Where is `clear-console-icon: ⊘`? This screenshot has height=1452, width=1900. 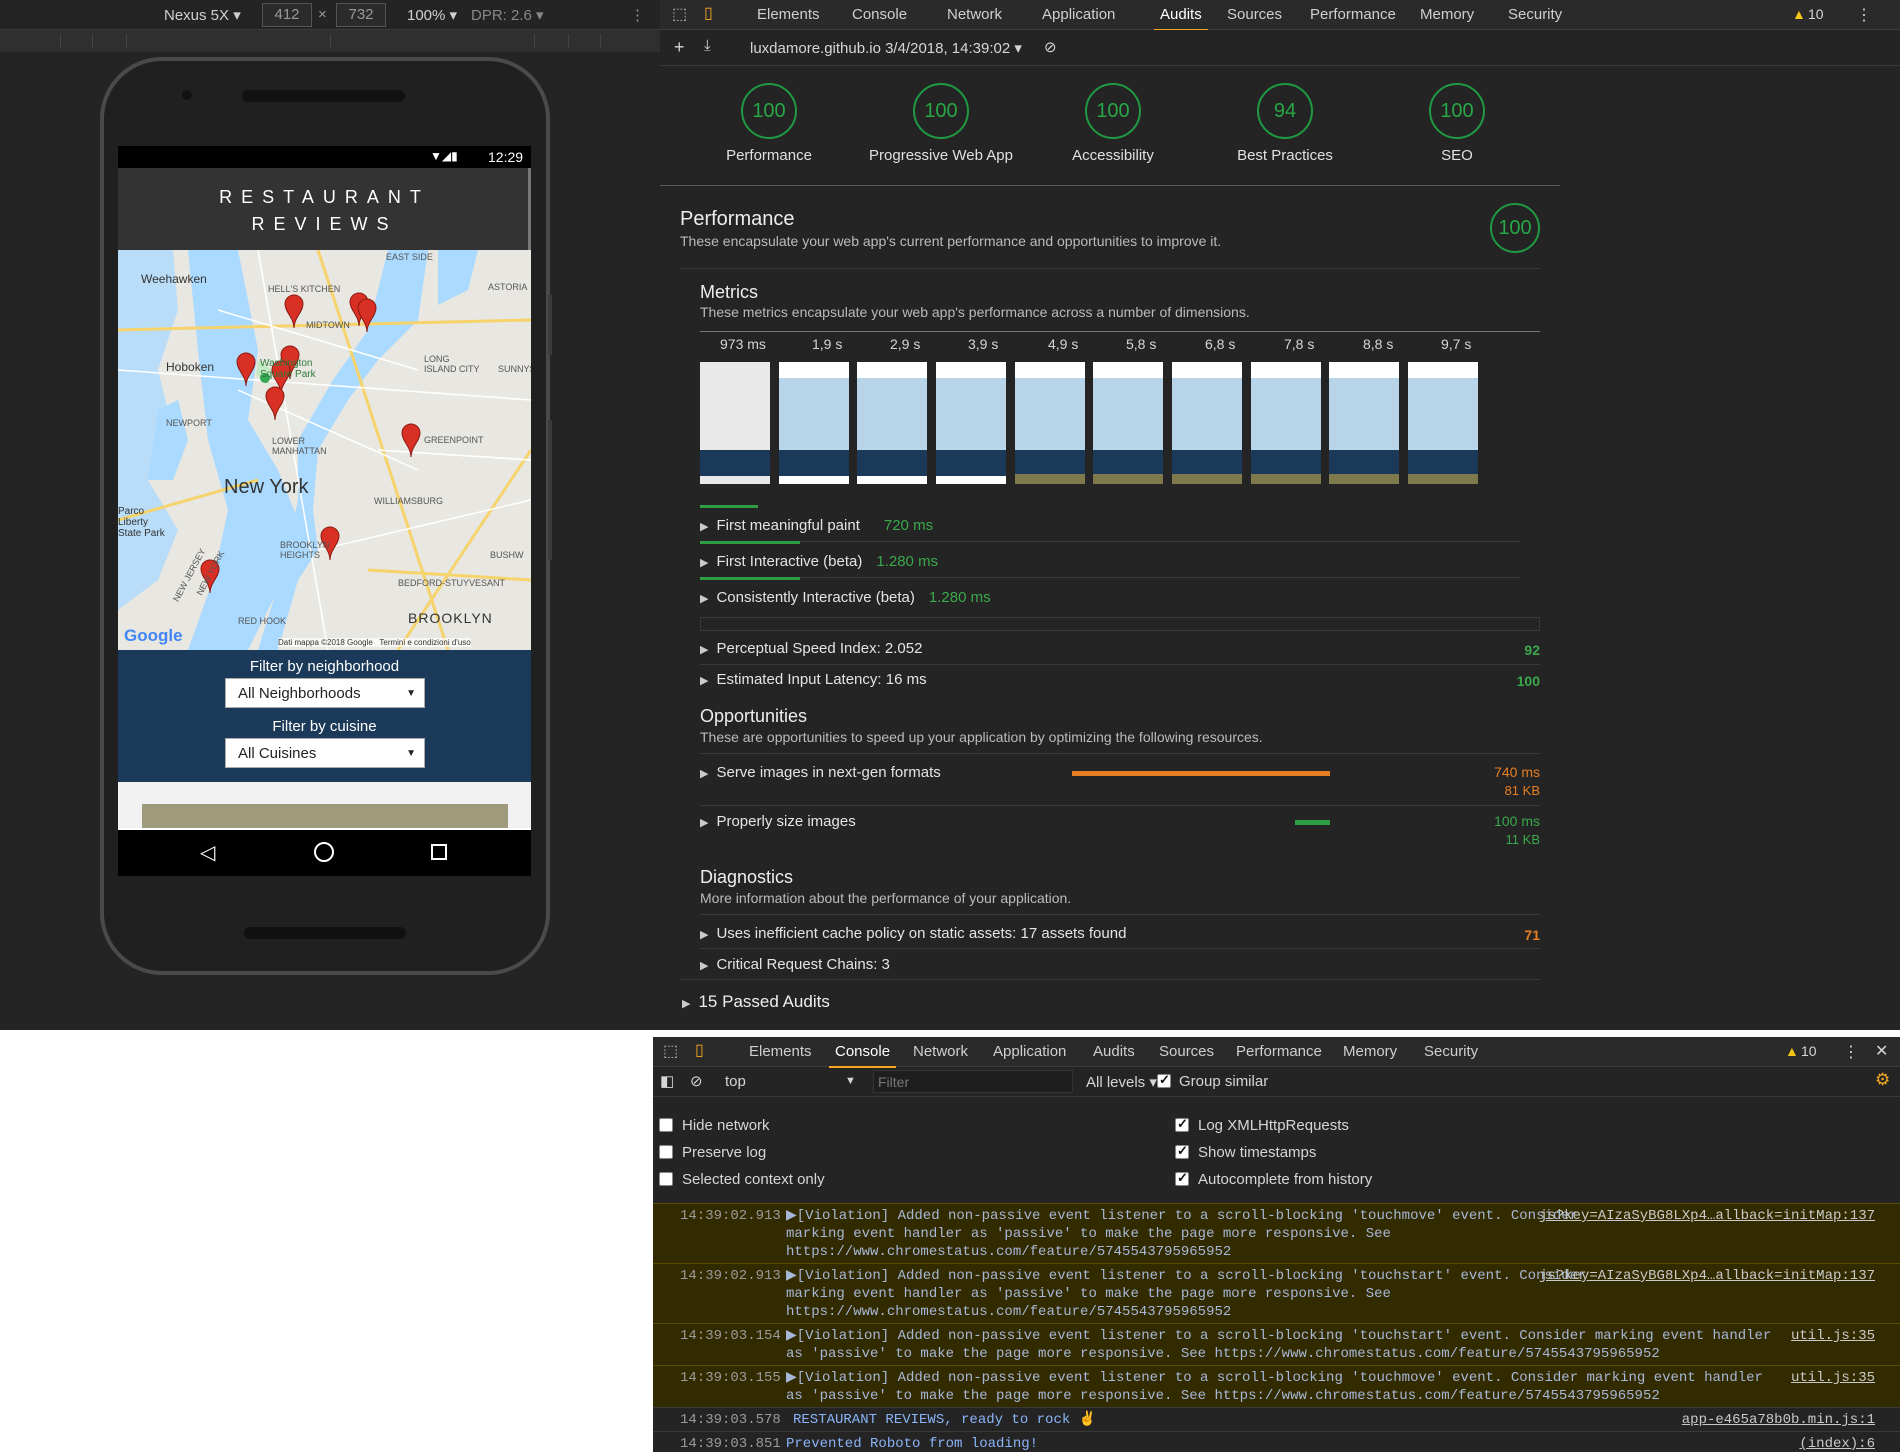
clear-console-icon: ⊘ is located at coordinates (696, 1081).